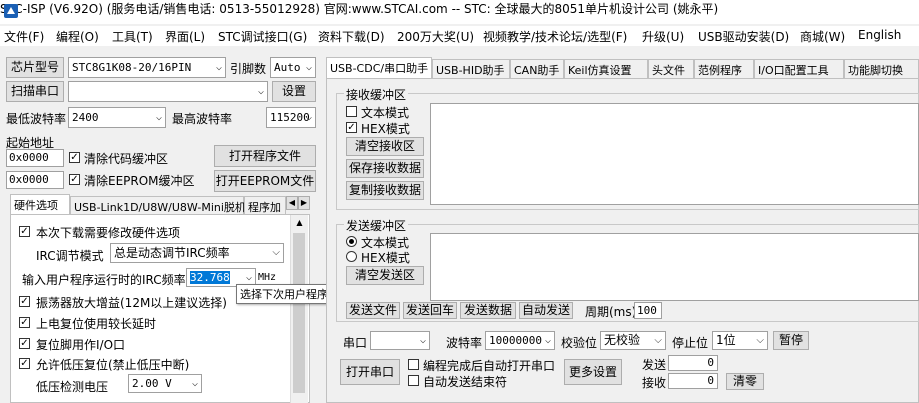  Describe the element at coordinates (385, 113) in the screenshot. I see `recv-text-mode-label: 文本模式` at that location.